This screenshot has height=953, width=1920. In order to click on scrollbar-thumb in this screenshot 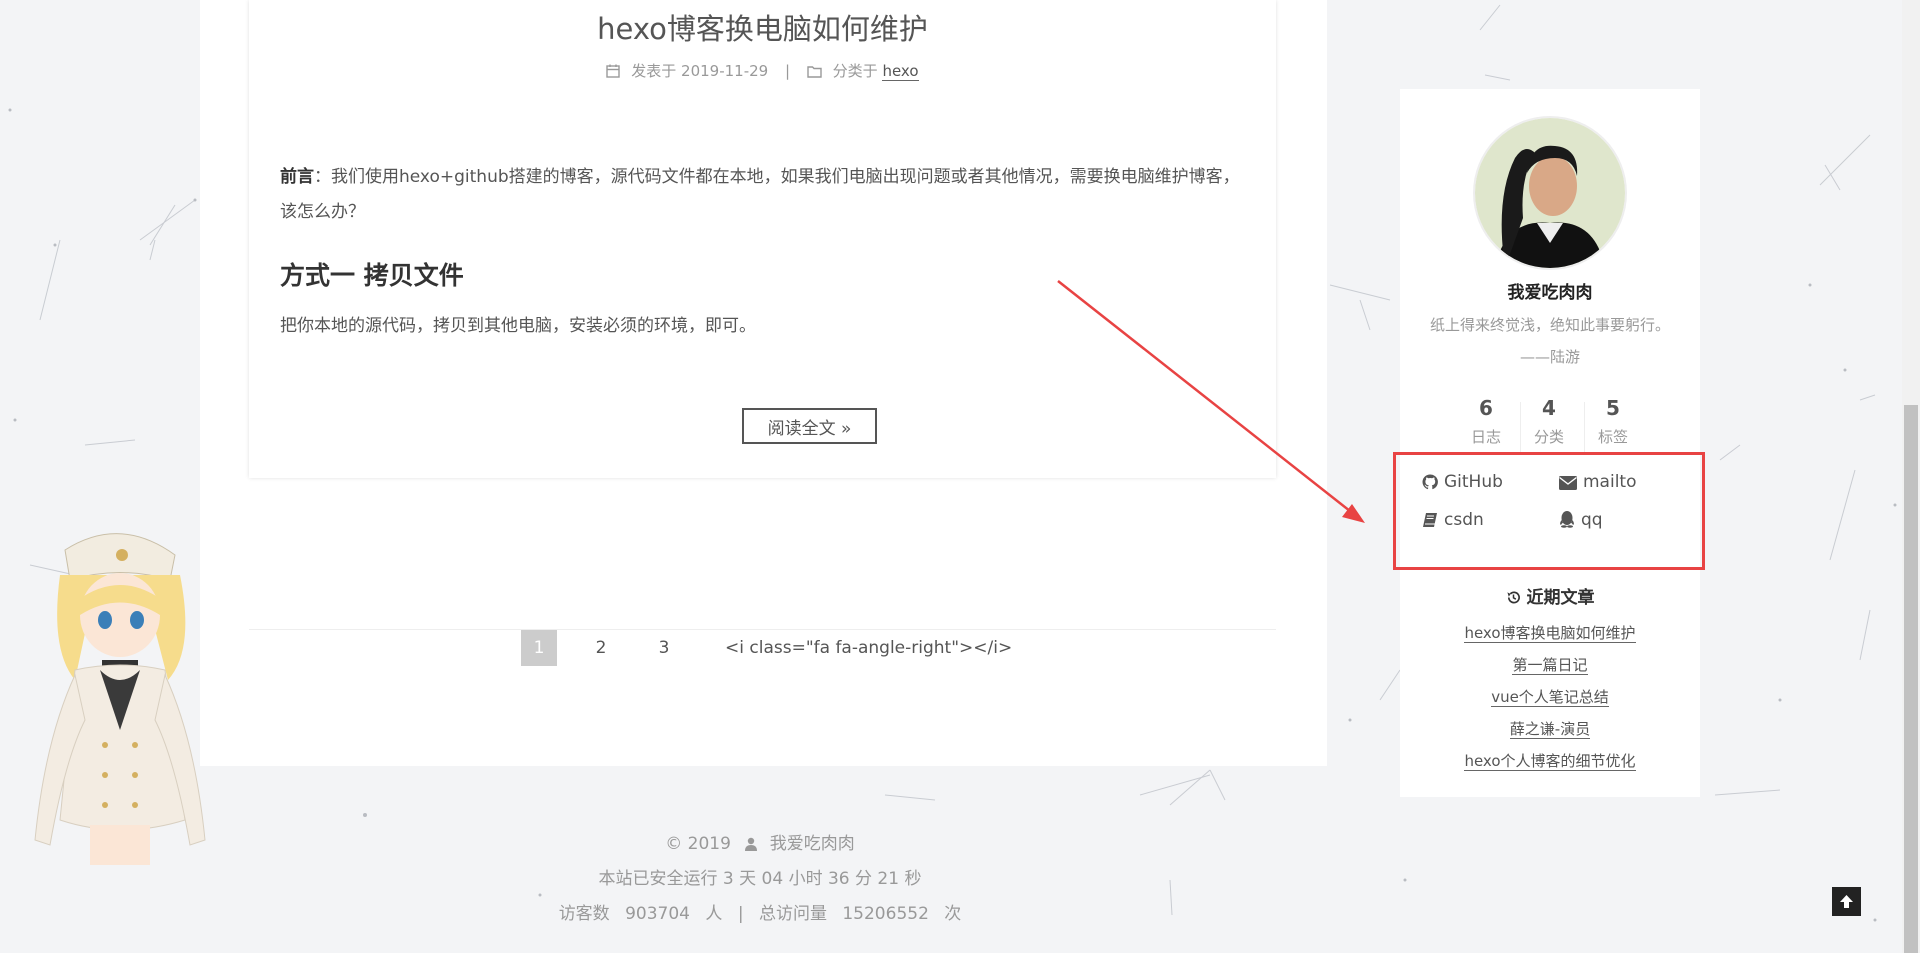, I will do `click(1911, 679)`.